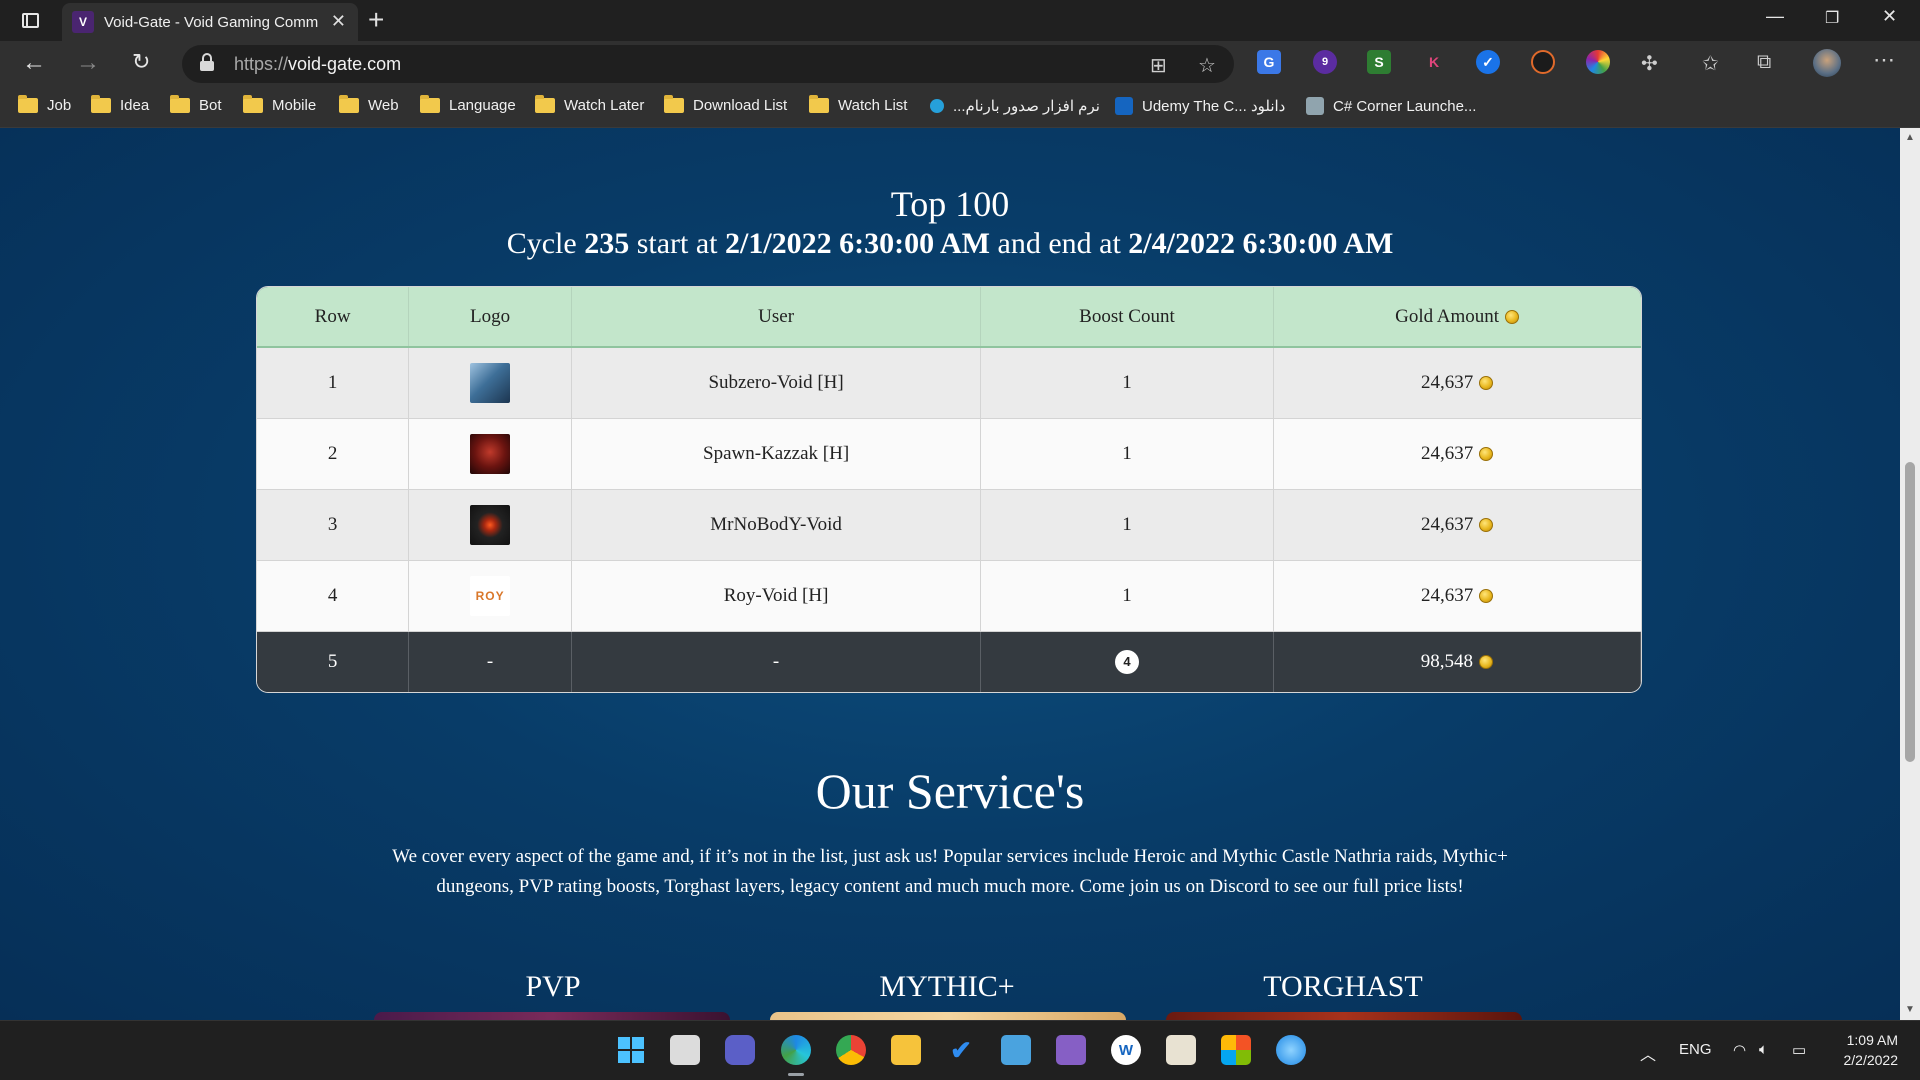  What do you see at coordinates (1434, 62) in the screenshot?
I see `k-extension-icon: K` at bounding box center [1434, 62].